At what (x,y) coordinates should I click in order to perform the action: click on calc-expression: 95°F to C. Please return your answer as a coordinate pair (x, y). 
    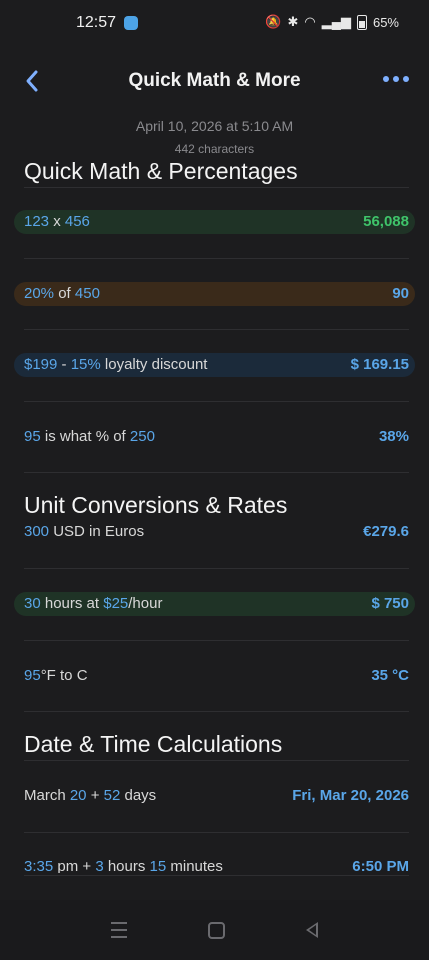
    Looking at the image, I should click on (56, 675).